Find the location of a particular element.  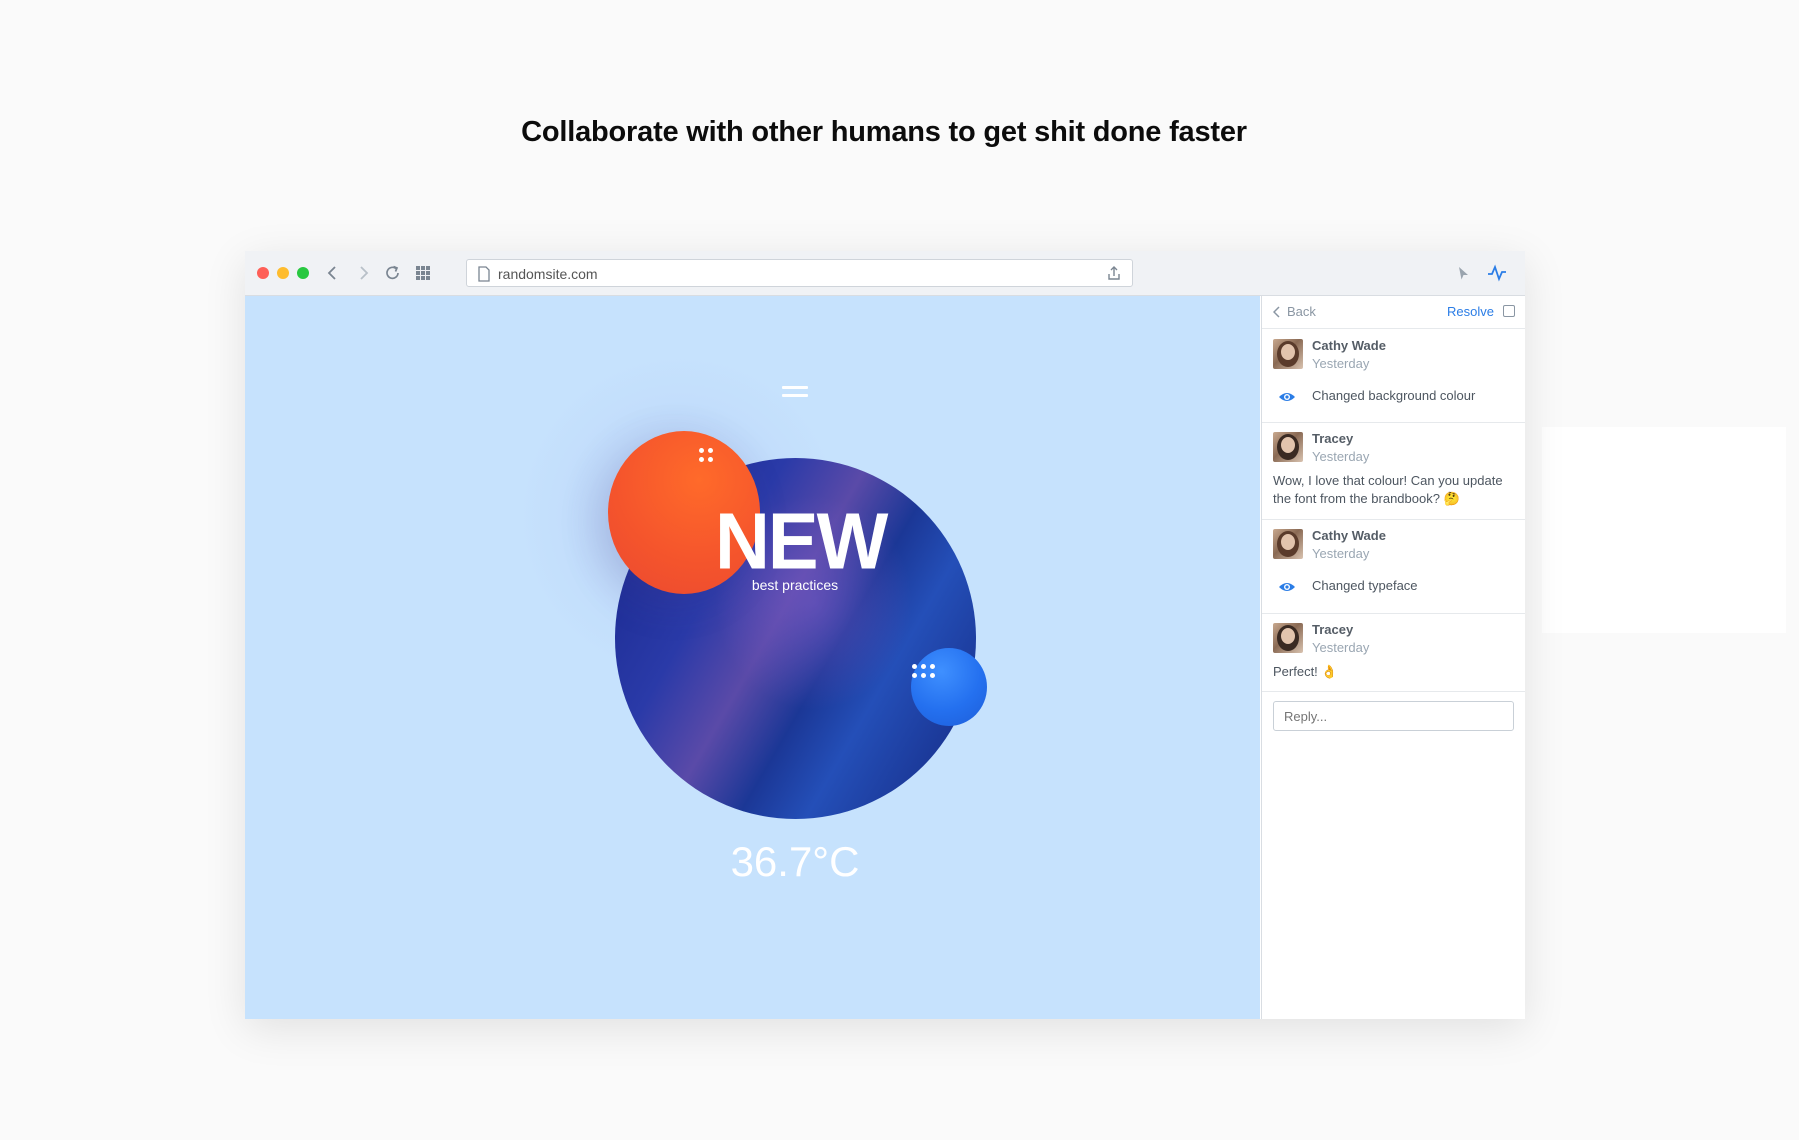

chevron-left-icon is located at coordinates (1276, 311).